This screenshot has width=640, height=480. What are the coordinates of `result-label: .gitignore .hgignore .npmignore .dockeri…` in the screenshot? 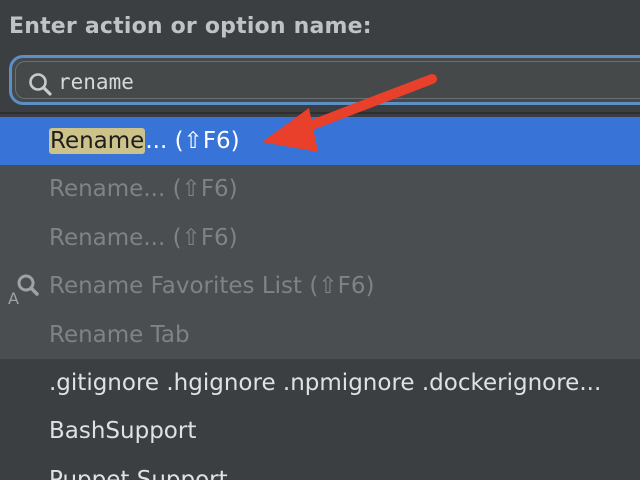 It's located at (325, 382).